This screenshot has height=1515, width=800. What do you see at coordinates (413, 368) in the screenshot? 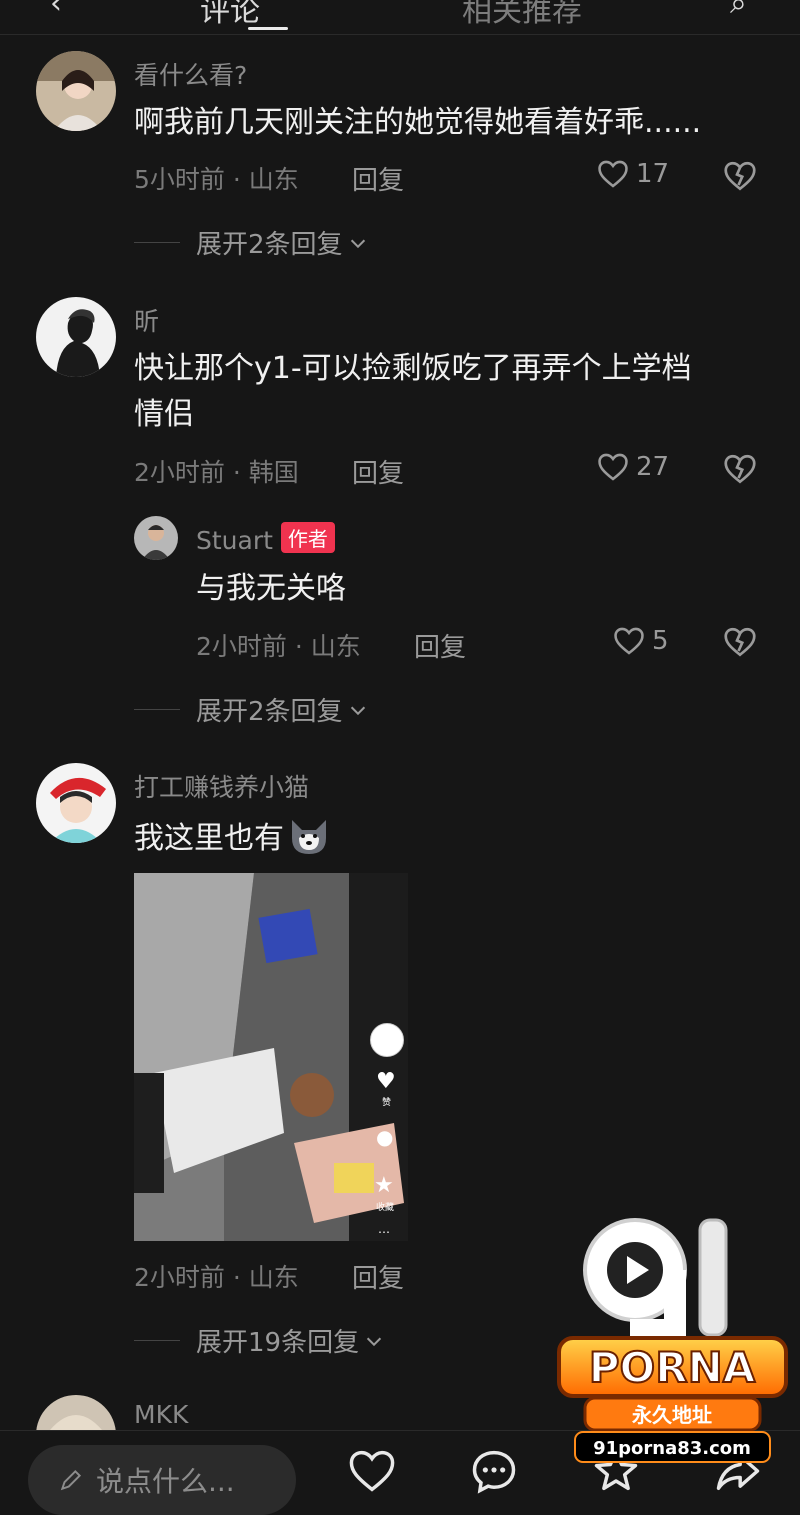
I see `comment-text-line-1: 快让那个y1-可以捡剩饭吃了再弄个上学档` at bounding box center [413, 368].